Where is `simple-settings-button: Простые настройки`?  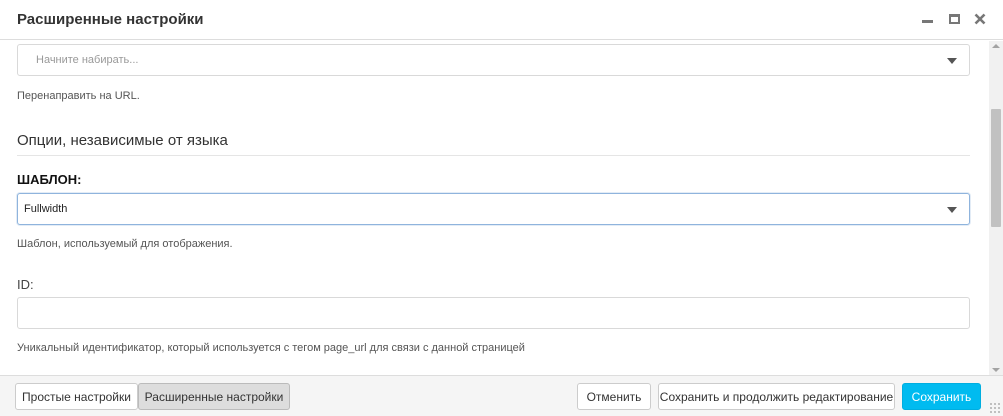
simple-settings-button: Простые настройки is located at coordinates (76, 396).